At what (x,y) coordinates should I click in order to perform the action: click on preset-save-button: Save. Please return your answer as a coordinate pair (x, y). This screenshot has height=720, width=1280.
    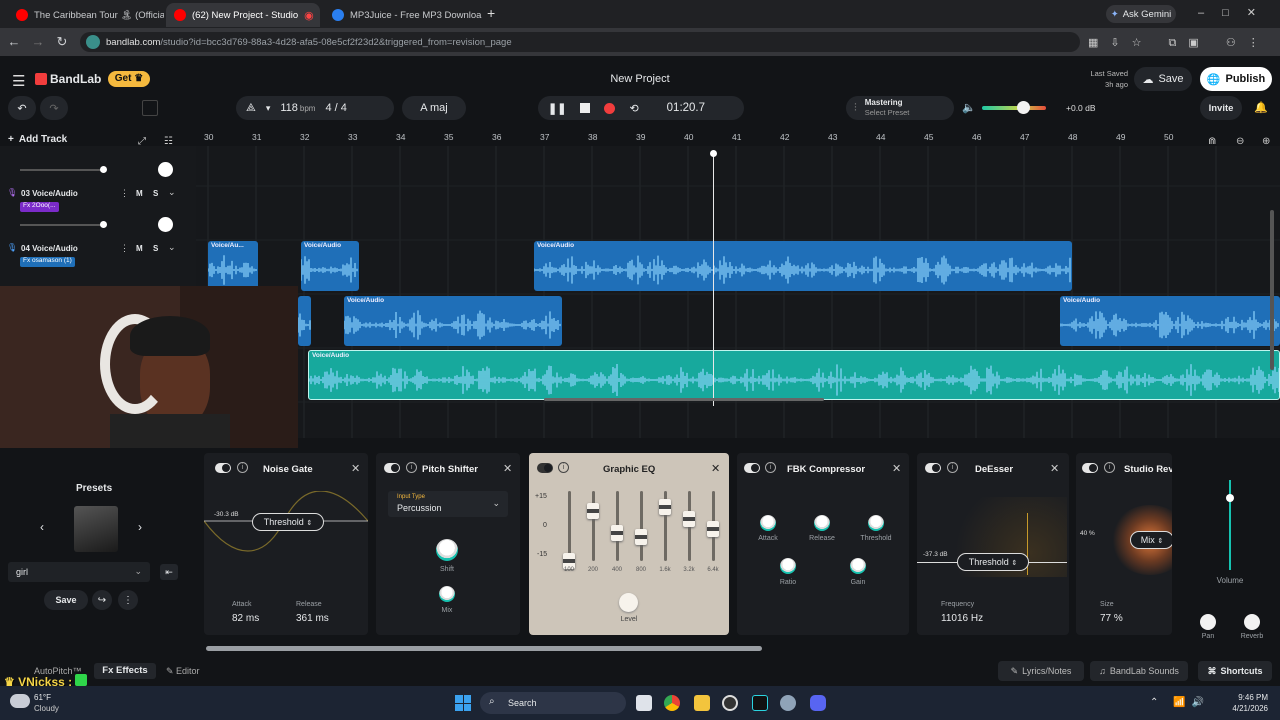
    Looking at the image, I should click on (66, 600).